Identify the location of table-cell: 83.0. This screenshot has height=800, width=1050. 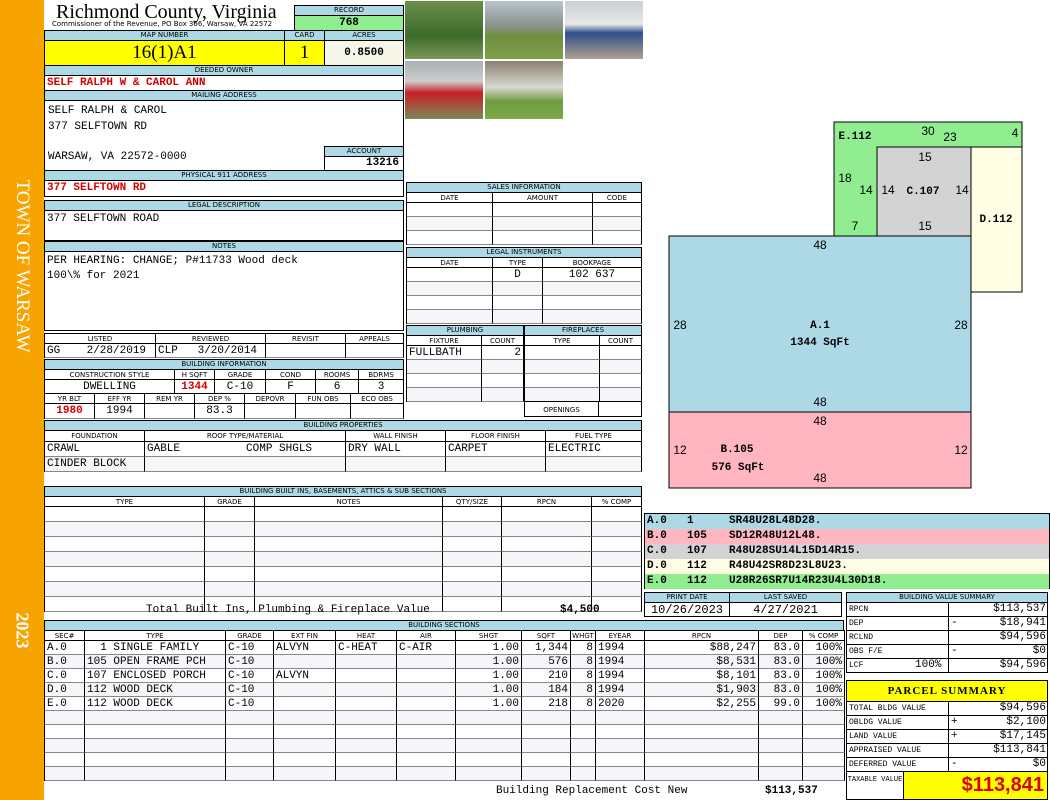
(781, 690).